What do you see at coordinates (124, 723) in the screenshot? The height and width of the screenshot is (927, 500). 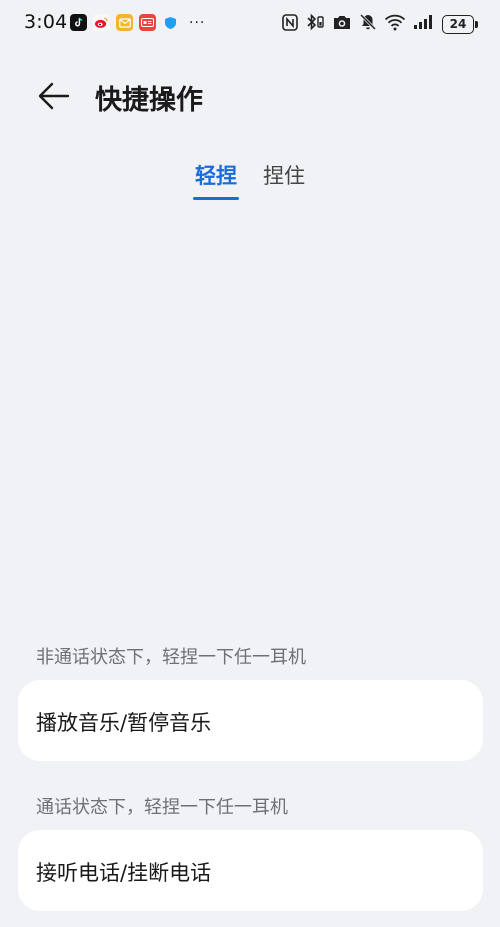 I see `setting-value-non-call: 播放音乐/暂停音乐` at bounding box center [124, 723].